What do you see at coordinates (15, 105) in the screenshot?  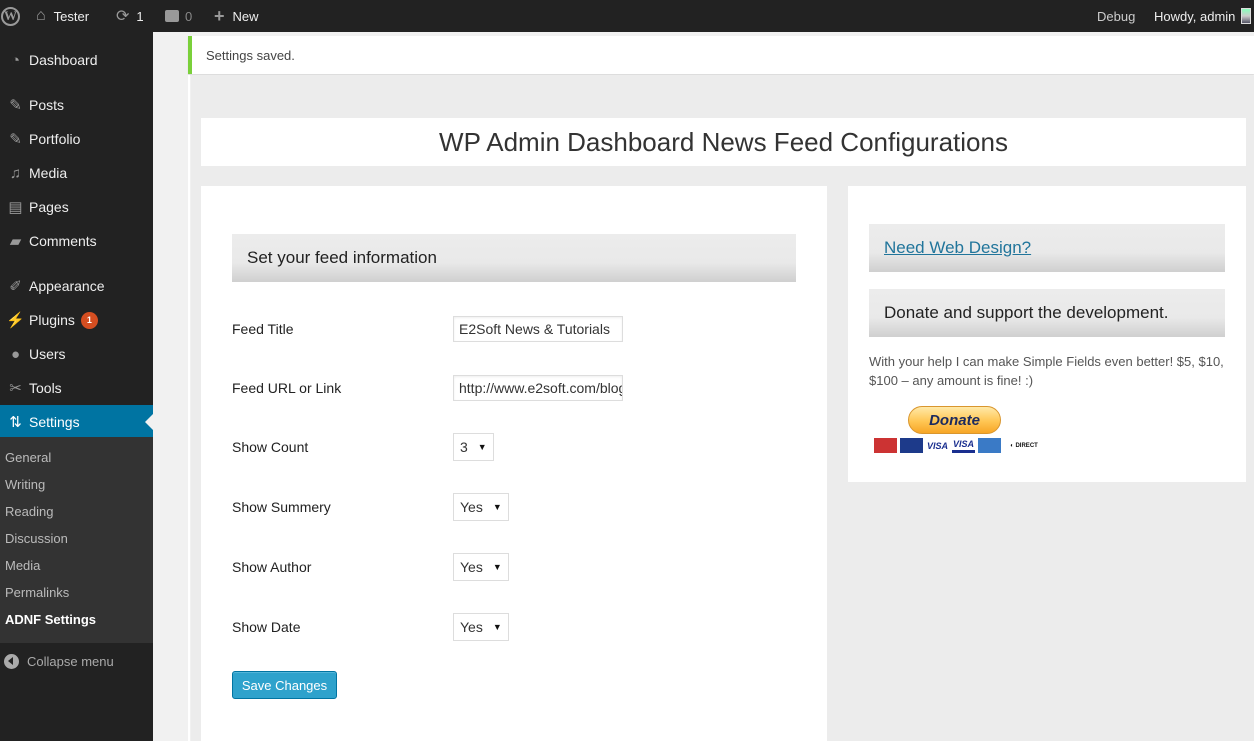 I see `pushpin-icon: ✎` at bounding box center [15, 105].